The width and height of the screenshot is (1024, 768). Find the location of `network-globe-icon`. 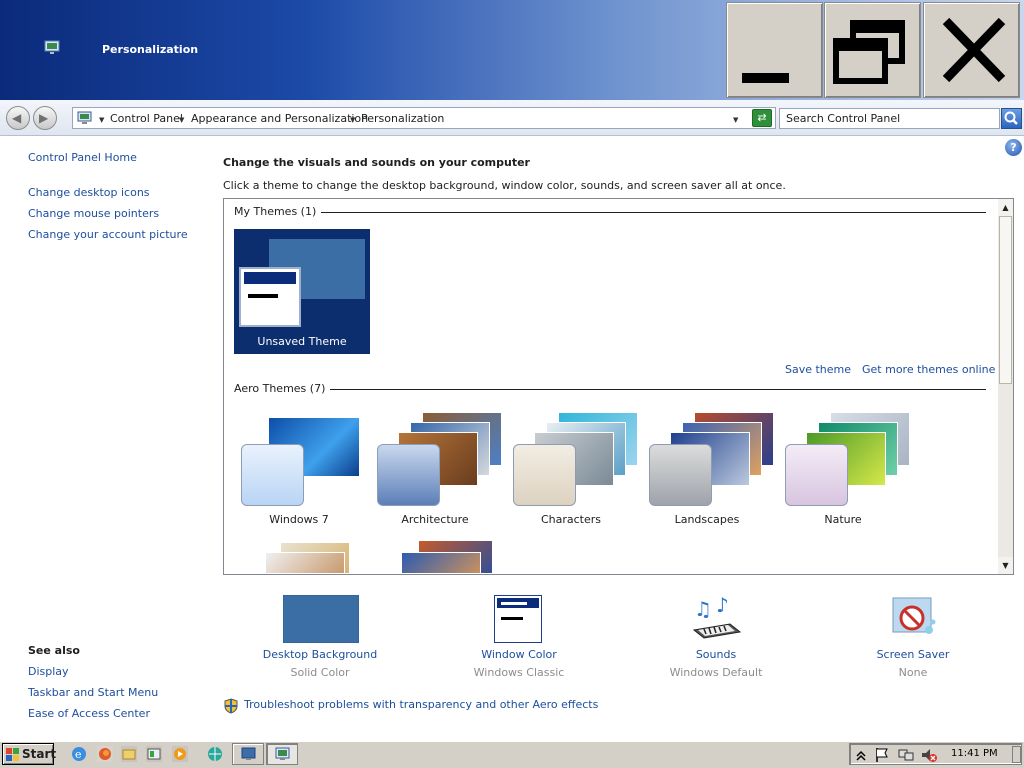

network-globe-icon is located at coordinates (215, 754).